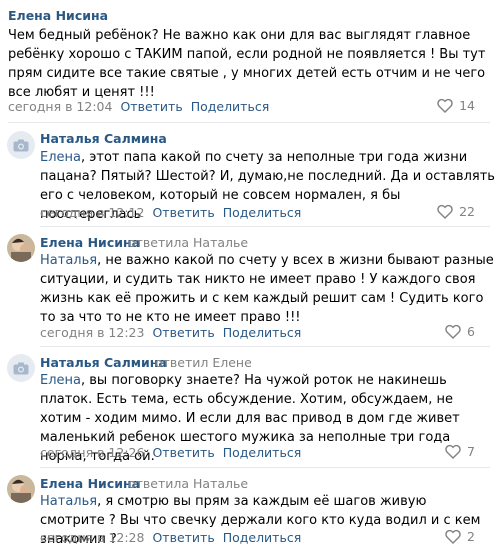  I want to click on comment-meta: сегодня в 12:23 Ответить Поделиться, so click(170, 332).